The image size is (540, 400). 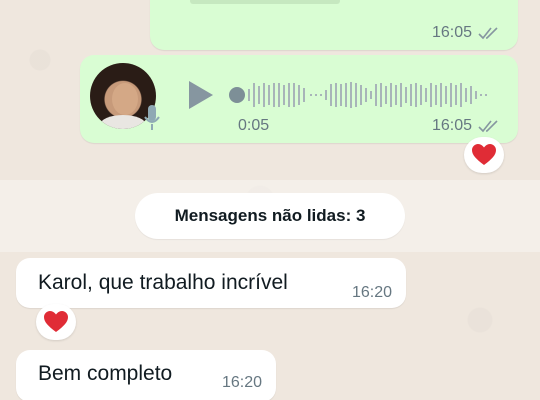 I want to click on incoming-message-bubble: Karol, que trabalho incrível 16:20, so click(x=211, y=283).